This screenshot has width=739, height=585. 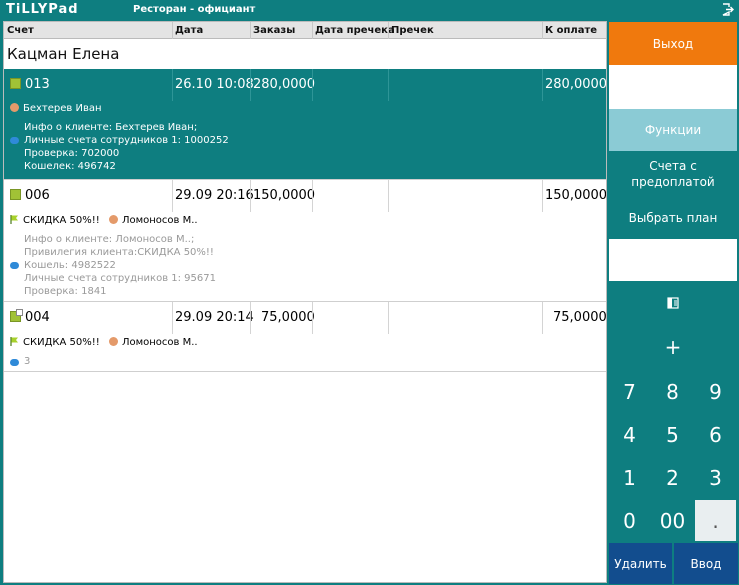 What do you see at coordinates (72, 153) in the screenshot?
I see `info-line: Проверка: 702000` at bounding box center [72, 153].